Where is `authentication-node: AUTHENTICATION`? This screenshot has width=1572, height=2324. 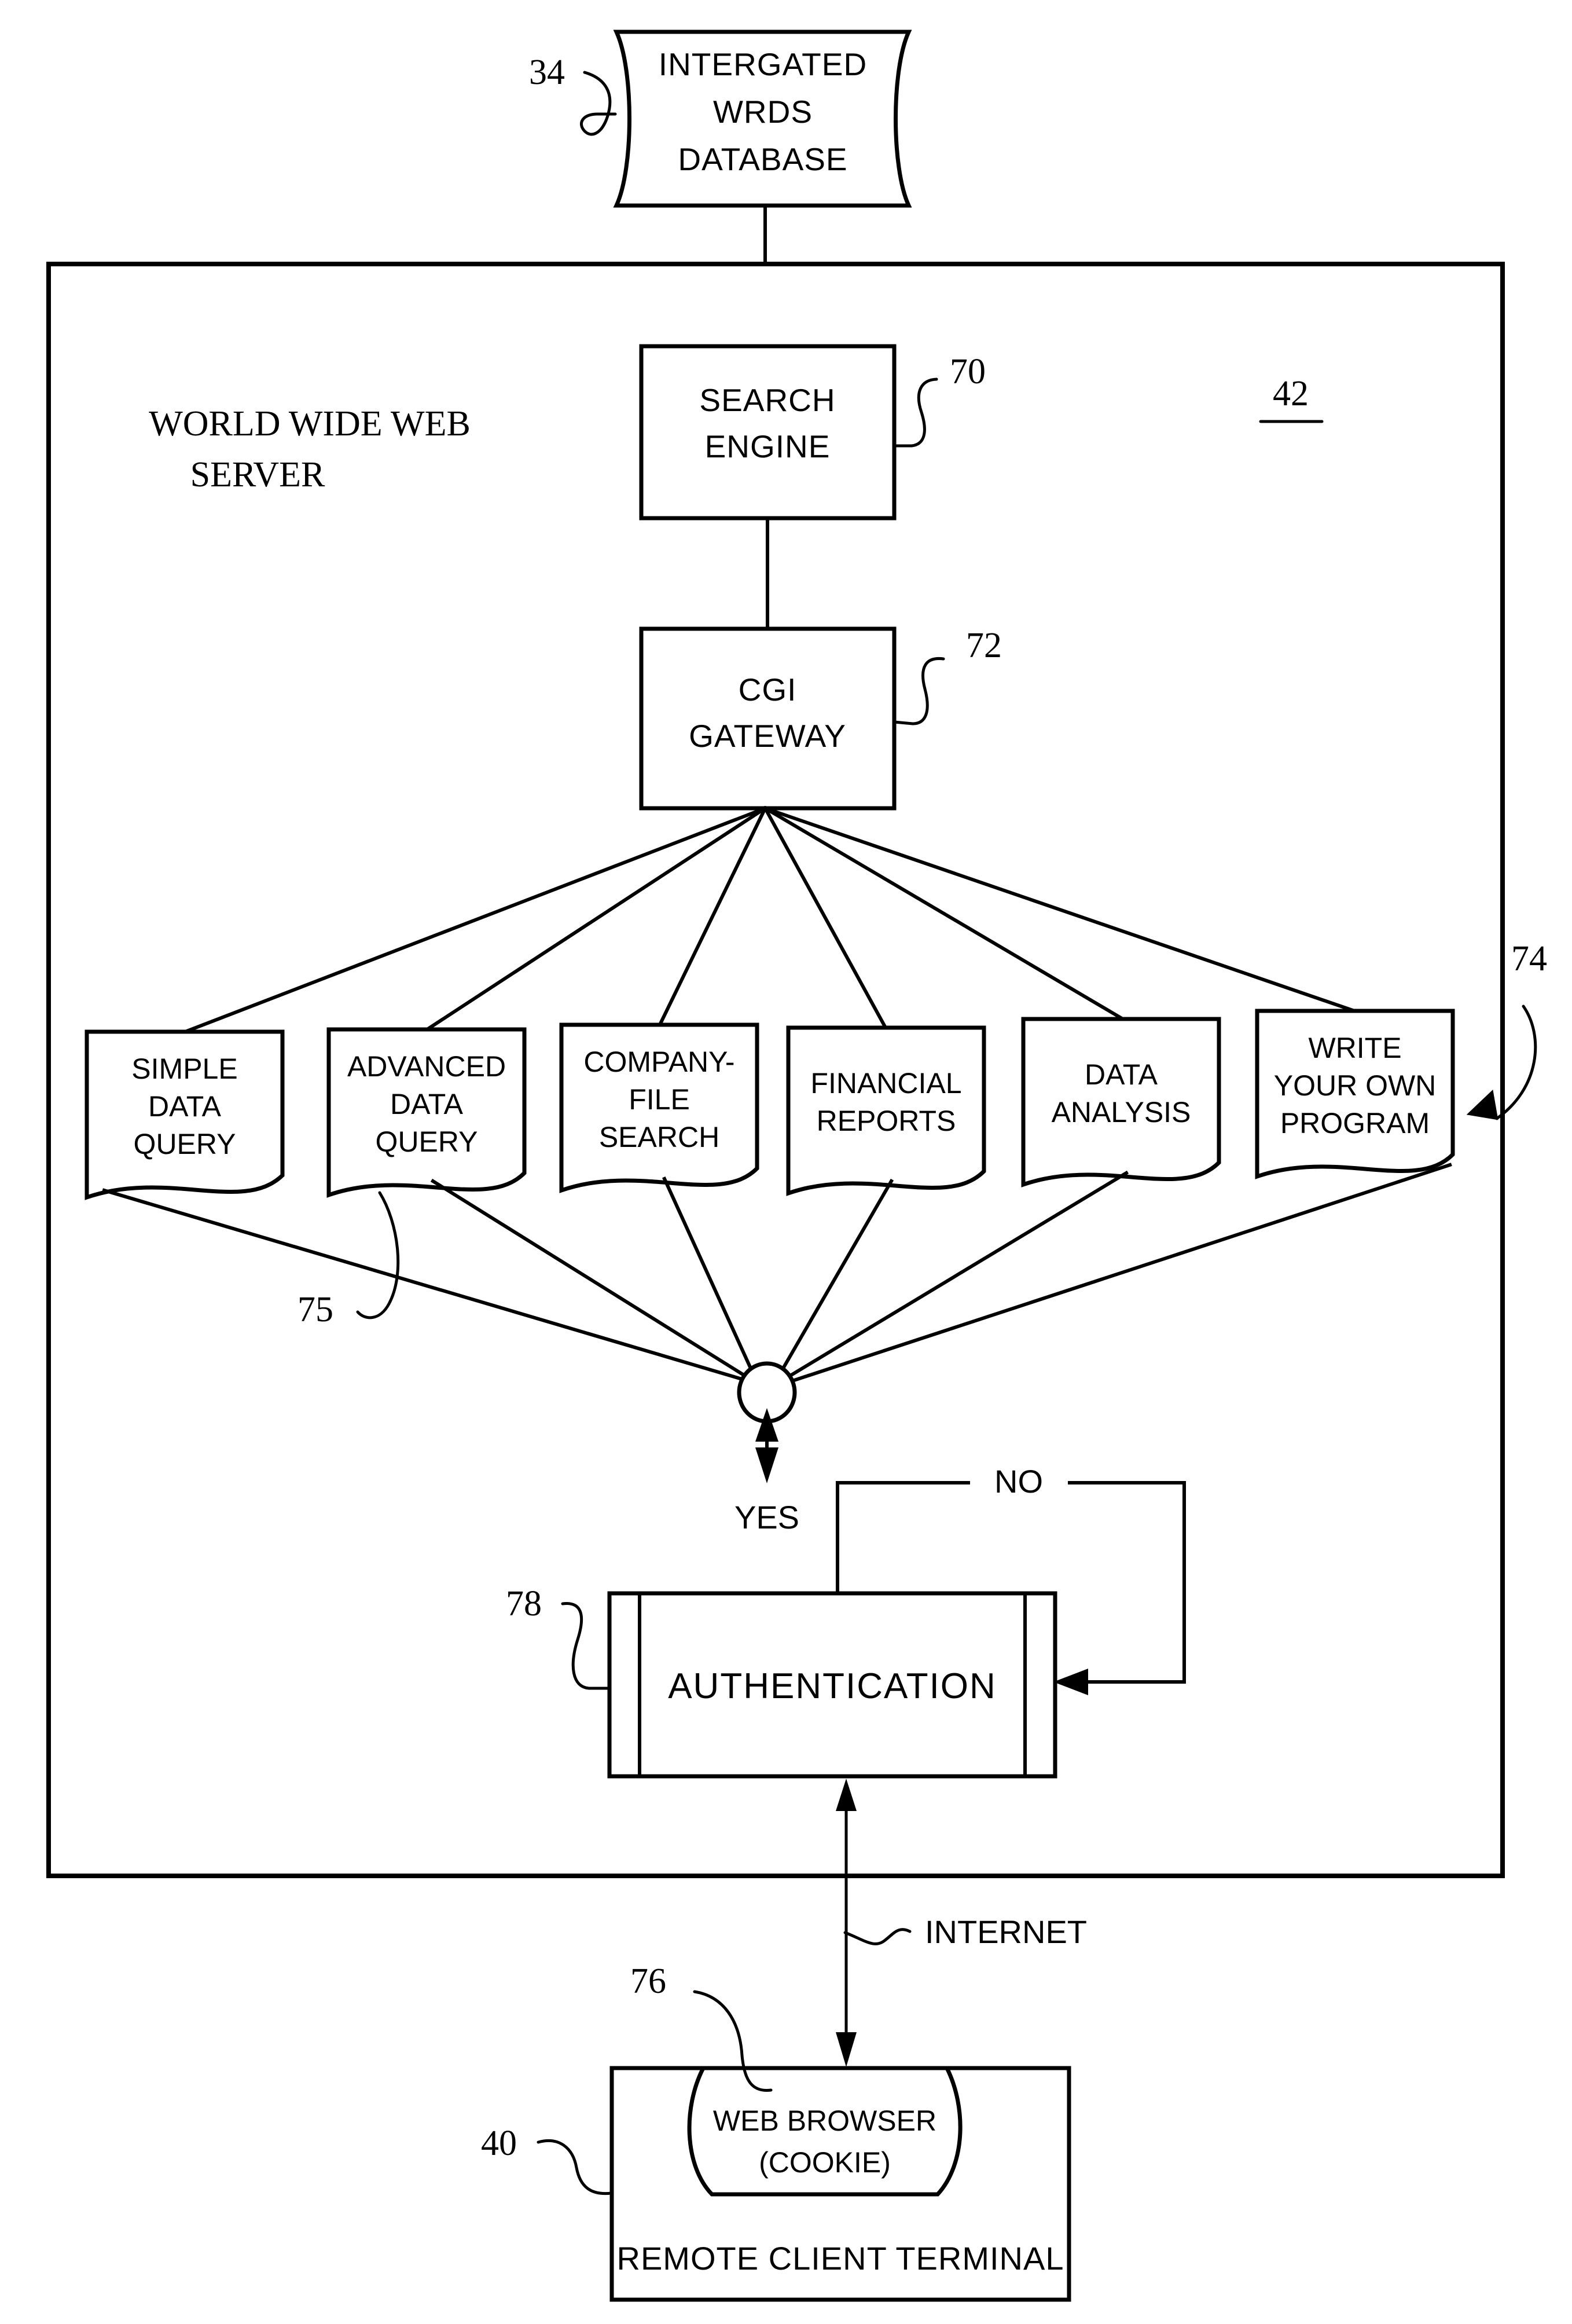
authentication-node: AUTHENTICATION is located at coordinates (832, 1685).